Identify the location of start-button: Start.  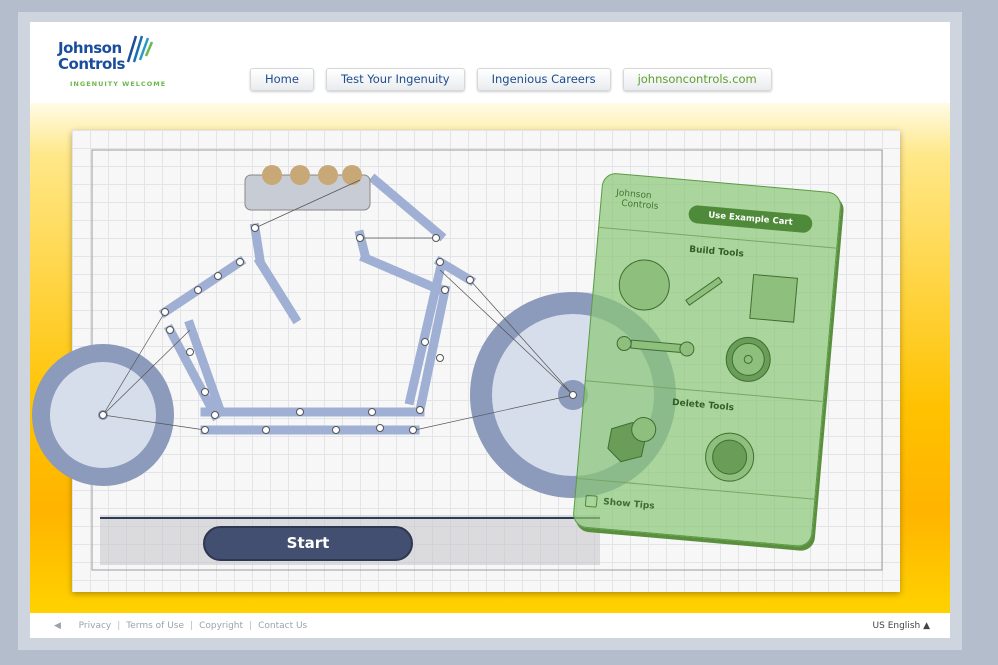
(308, 543).